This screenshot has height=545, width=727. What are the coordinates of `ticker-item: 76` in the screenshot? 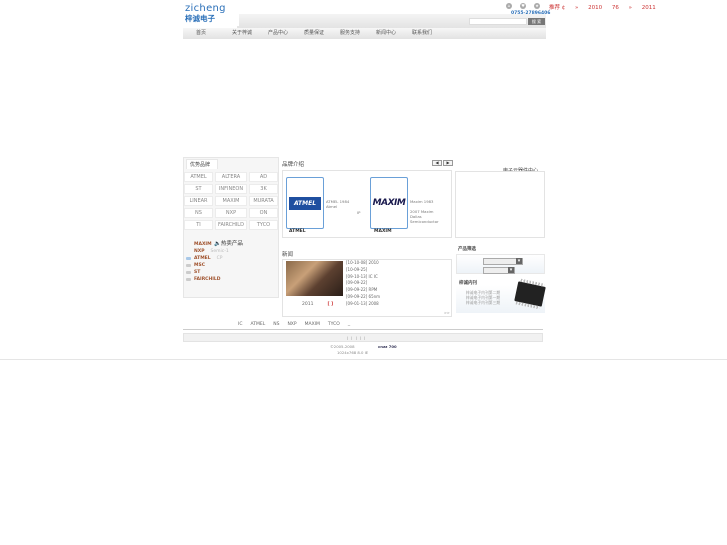 It's located at (615, 8).